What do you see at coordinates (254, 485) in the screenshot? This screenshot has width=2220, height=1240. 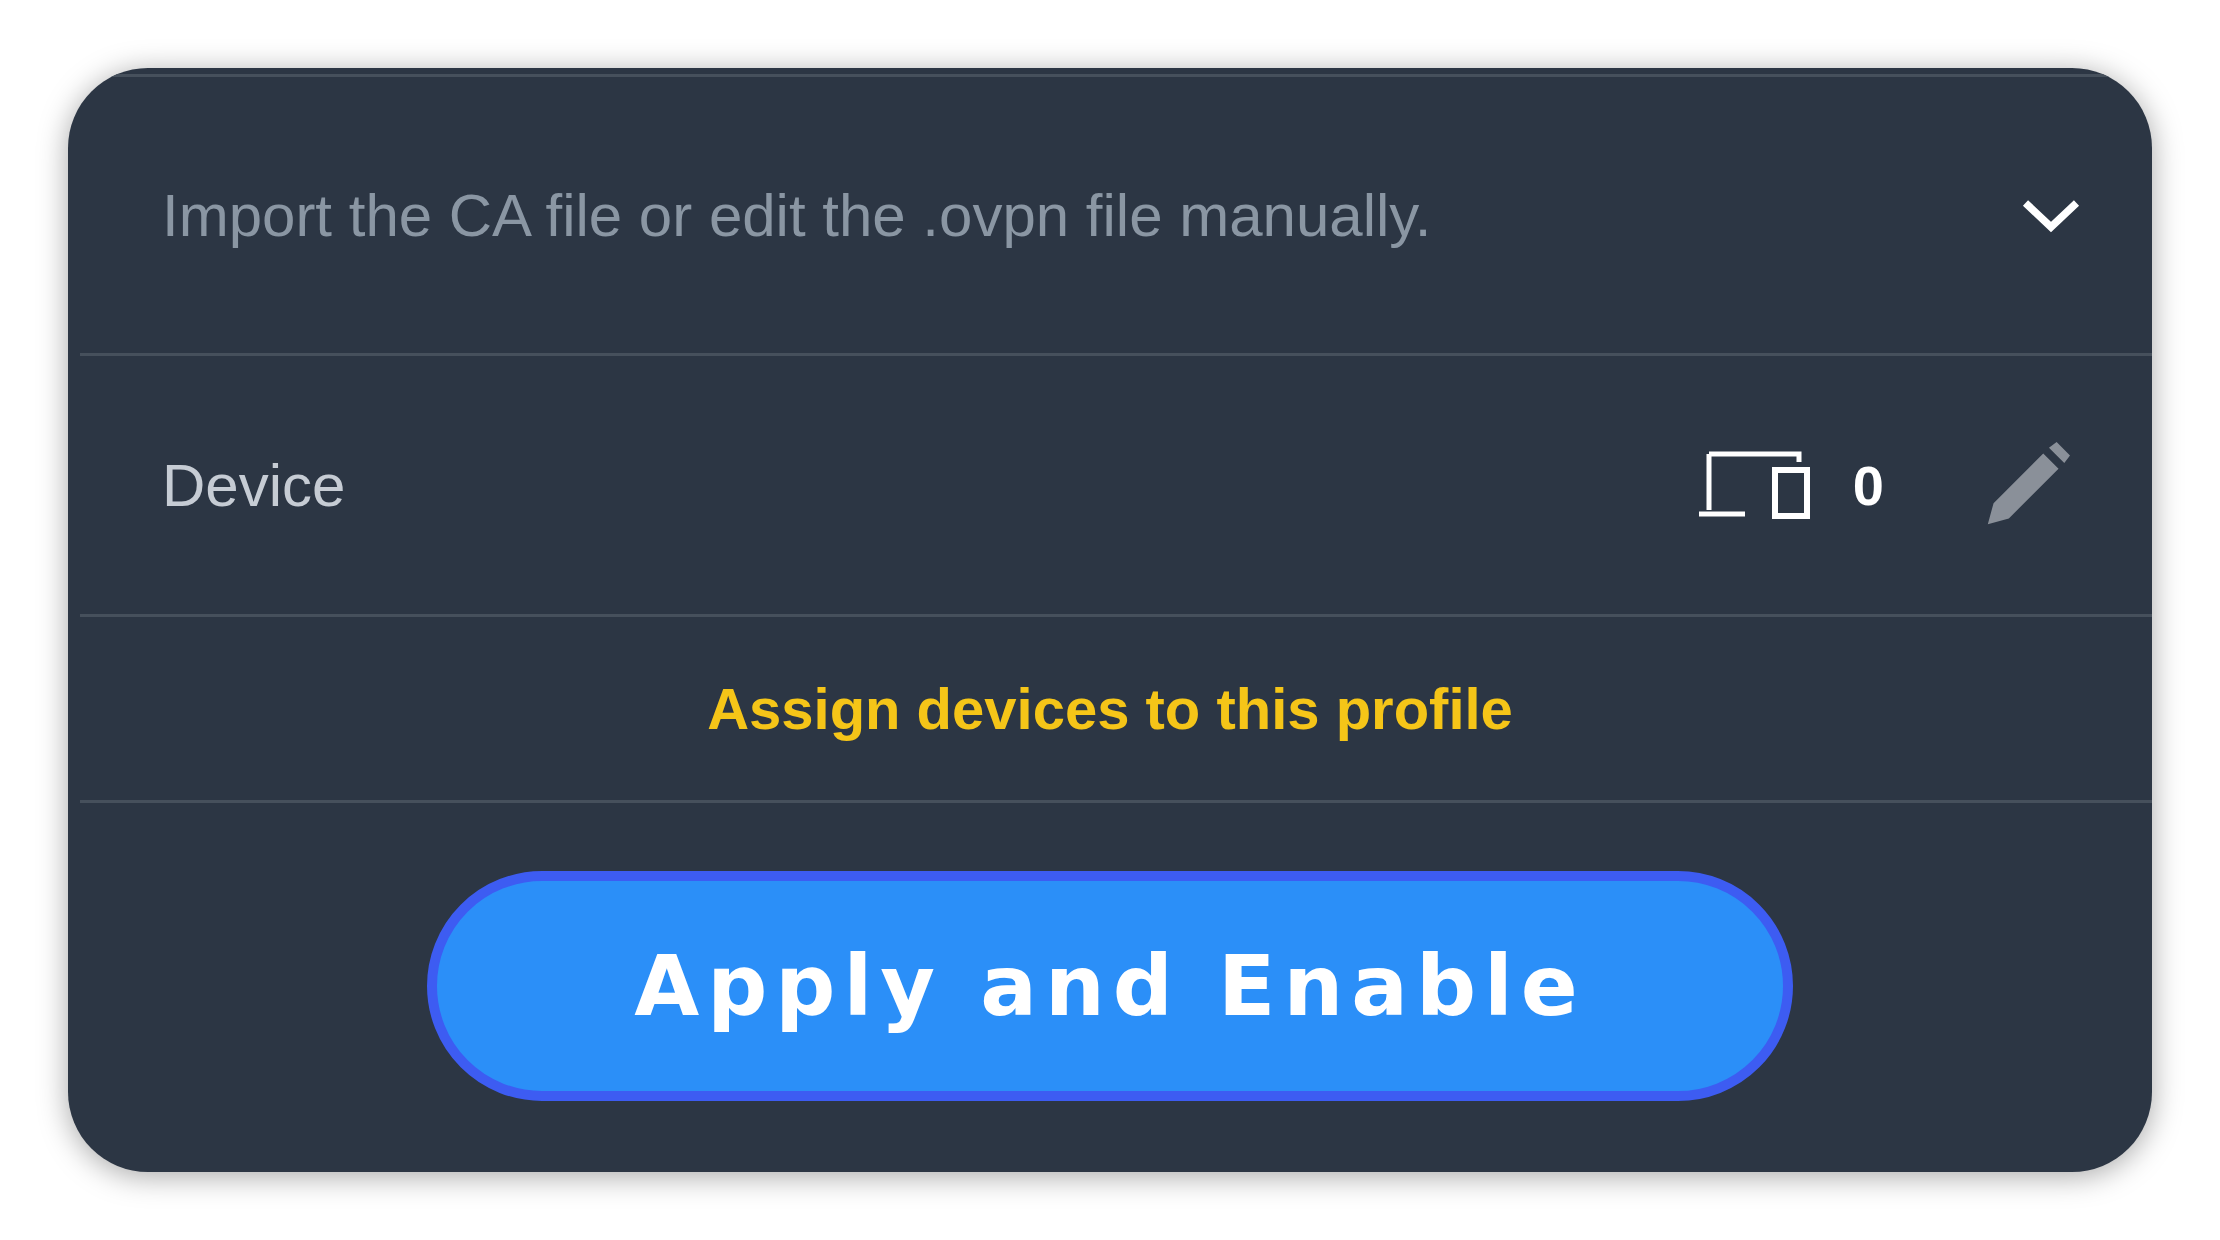 I see `device-label: Device` at bounding box center [254, 485].